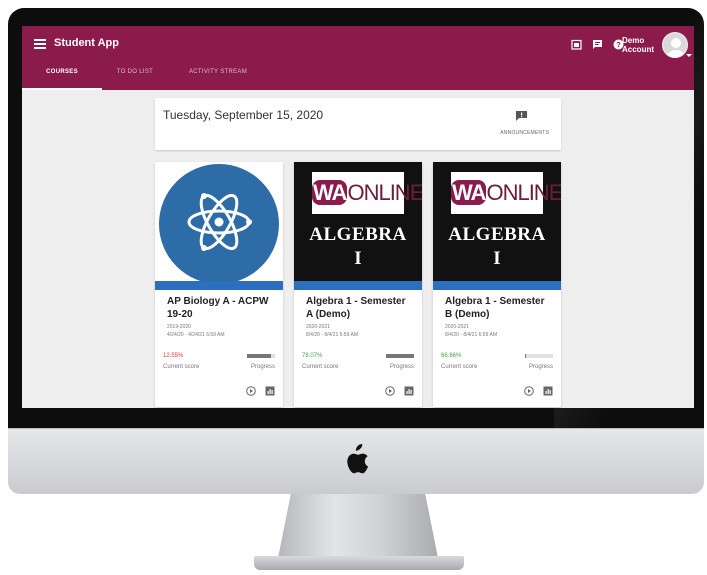  What do you see at coordinates (196, 335) in the screenshot?
I see `course-dates: 4/24/20 - 4/24/21 6:59 AM` at bounding box center [196, 335].